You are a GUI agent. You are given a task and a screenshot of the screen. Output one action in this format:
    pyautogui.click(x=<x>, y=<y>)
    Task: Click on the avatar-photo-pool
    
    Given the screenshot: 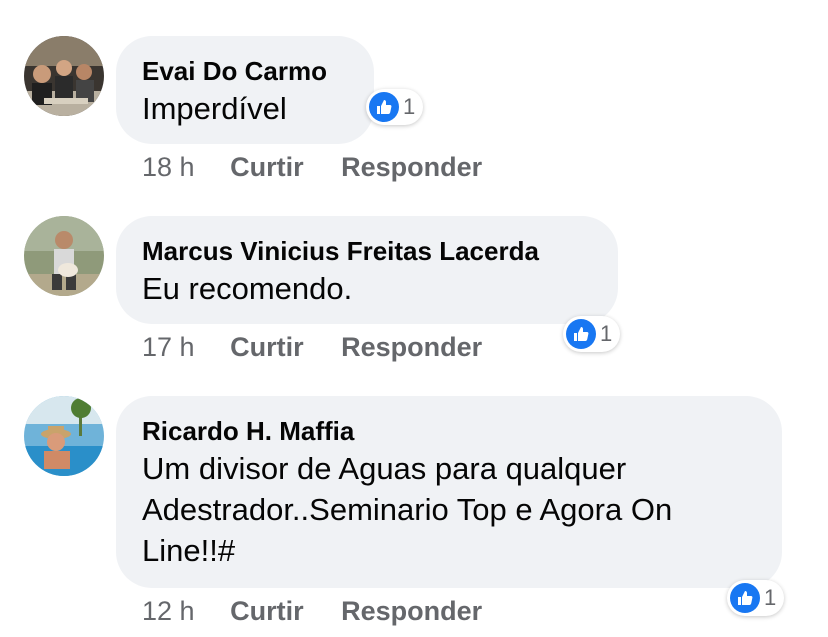 What is the action you would take?
    pyautogui.click(x=64, y=436)
    